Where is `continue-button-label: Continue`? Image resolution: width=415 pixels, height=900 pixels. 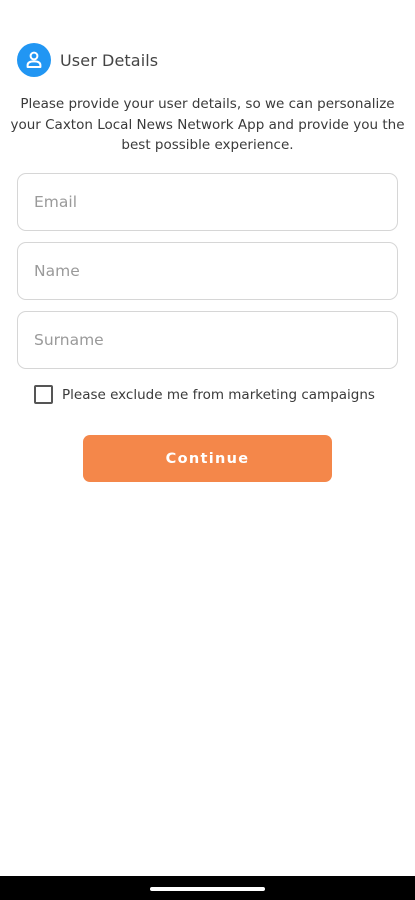
continue-button-label: Continue is located at coordinates (207, 458).